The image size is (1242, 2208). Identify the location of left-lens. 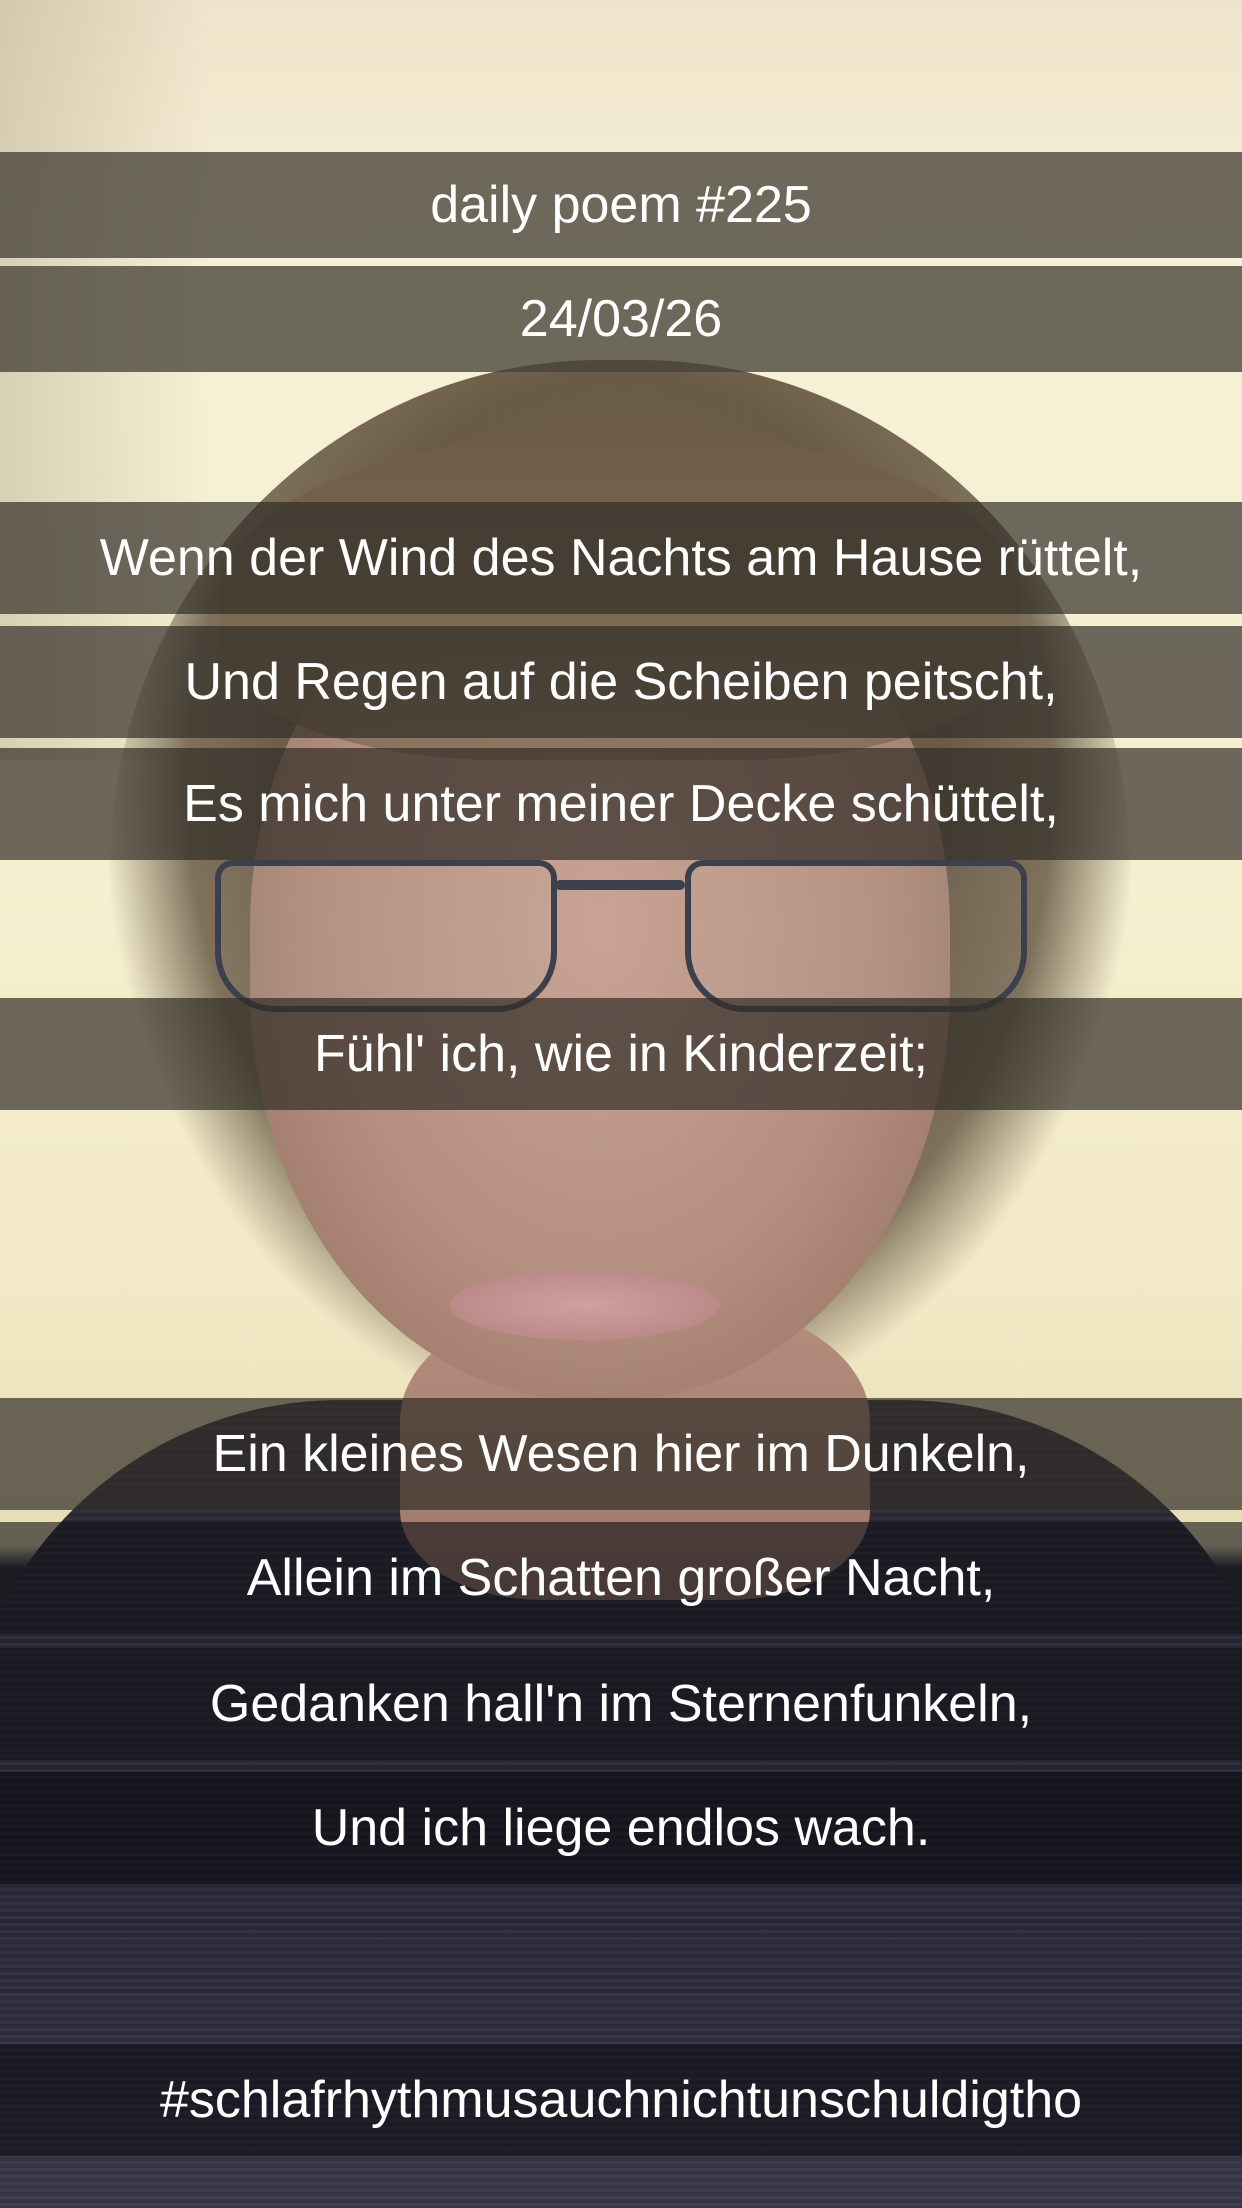
(386, 936).